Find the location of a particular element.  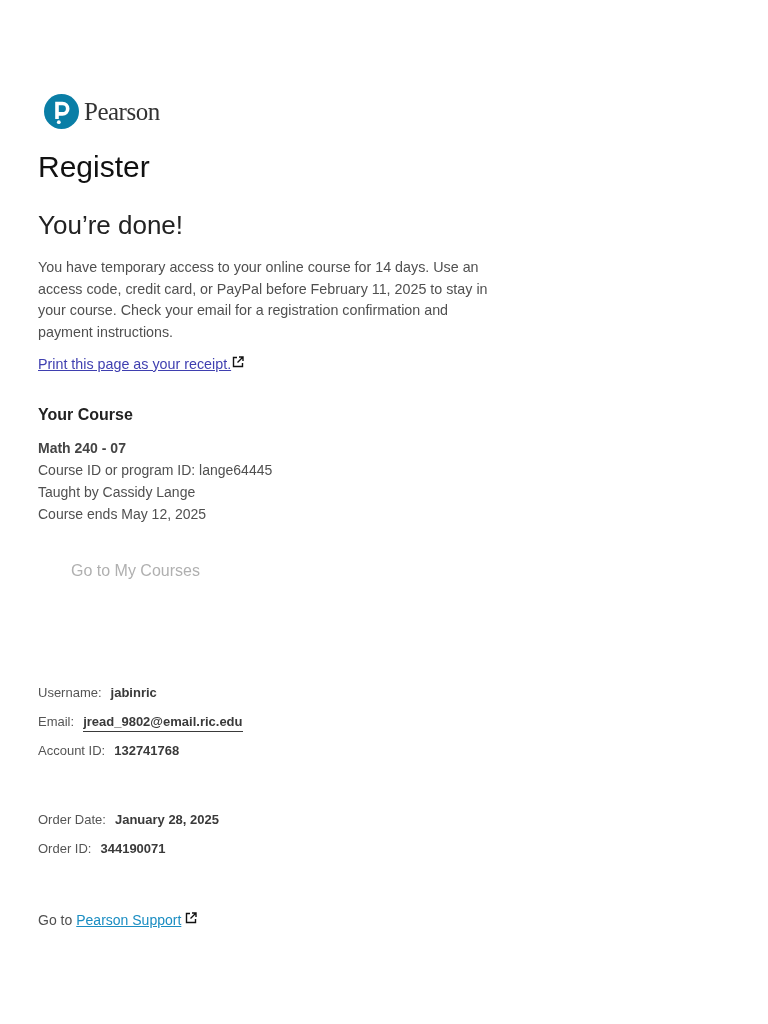

print-receipt-link: Print this page as your receipt. is located at coordinates (135, 363).